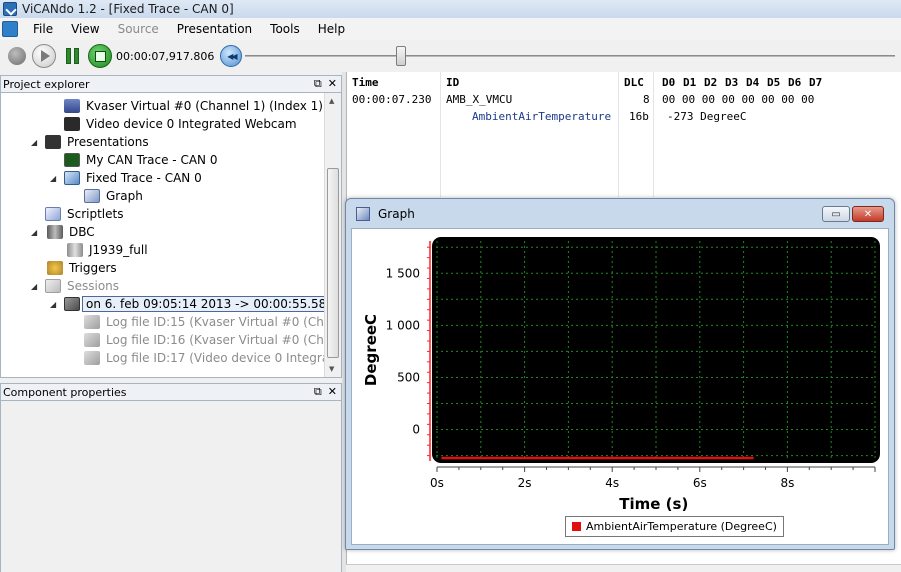  What do you see at coordinates (333, 263) in the screenshot?
I see `explorer-scrollbar-thumb` at bounding box center [333, 263].